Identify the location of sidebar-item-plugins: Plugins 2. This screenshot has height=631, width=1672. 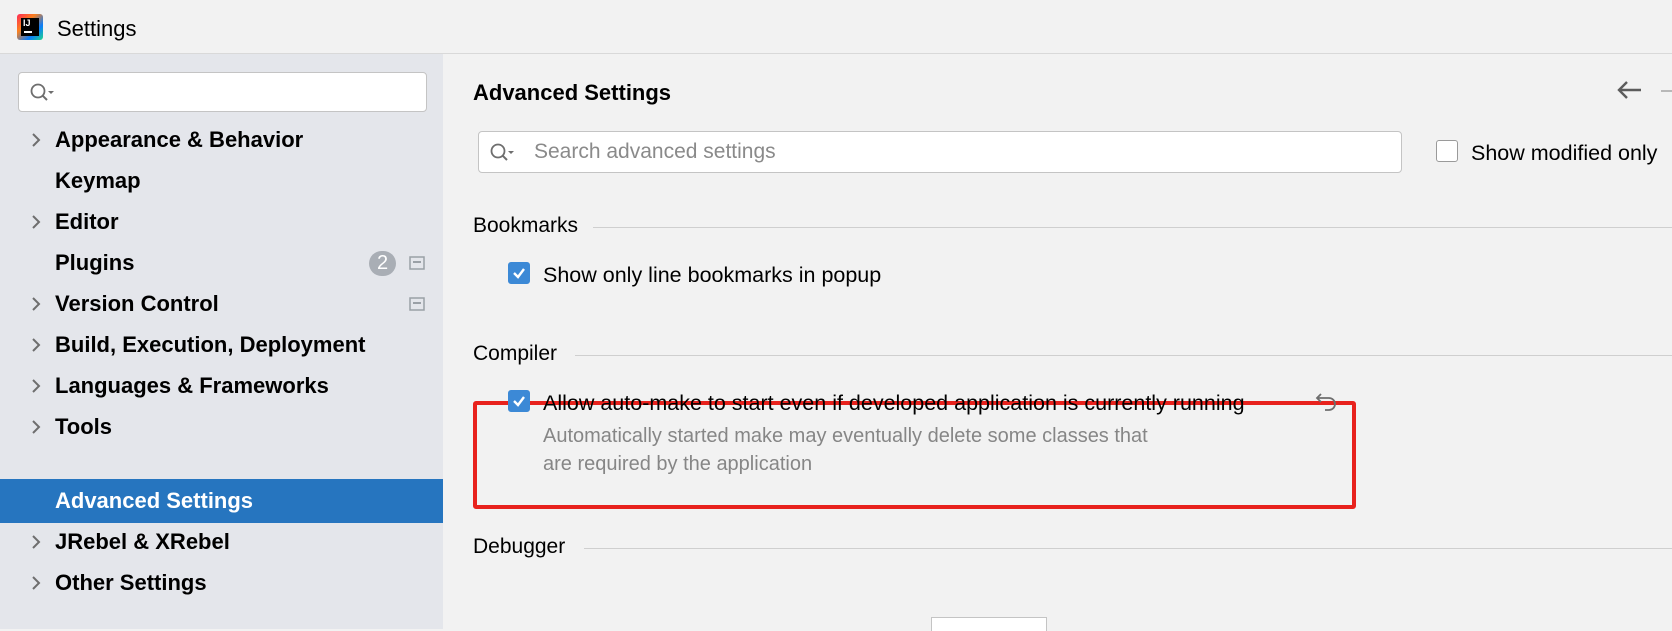
(221, 263).